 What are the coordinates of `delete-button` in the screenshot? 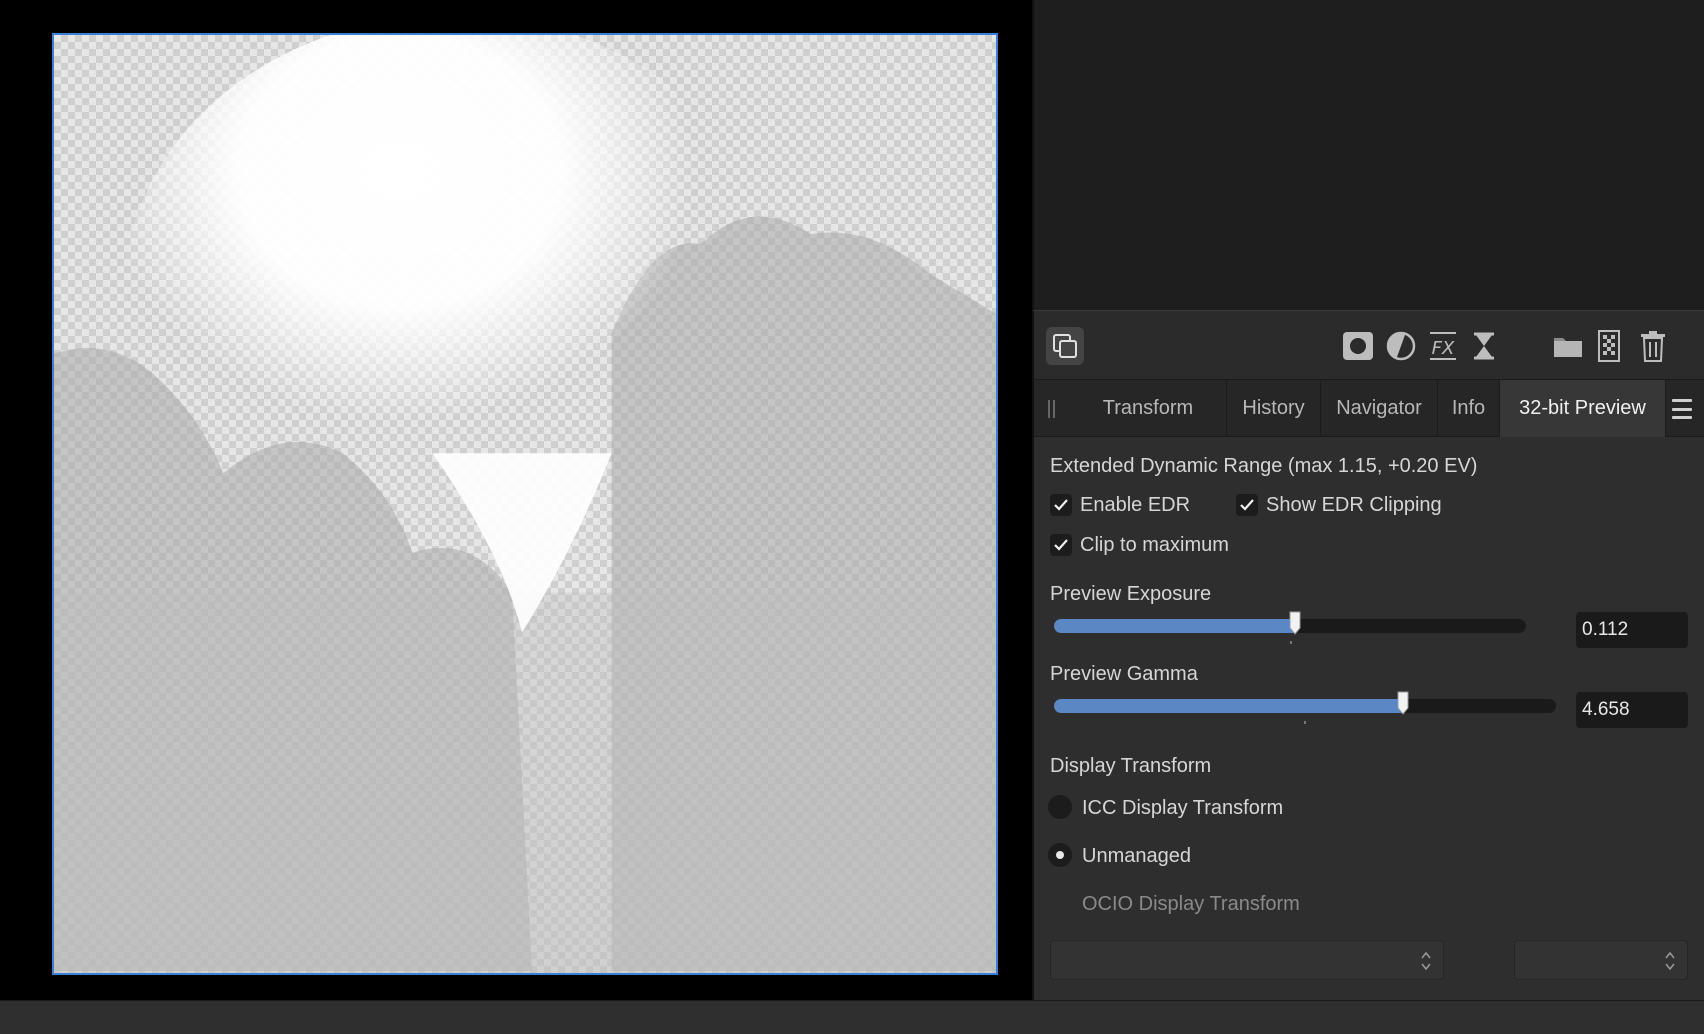 It's located at (1653, 346).